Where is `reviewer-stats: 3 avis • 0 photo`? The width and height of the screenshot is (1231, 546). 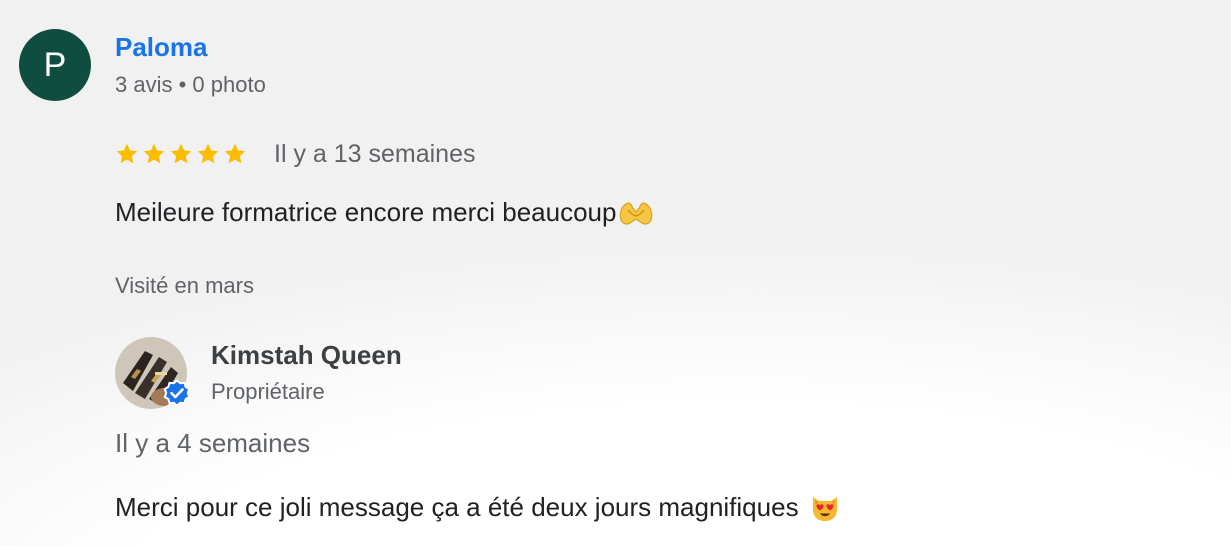
reviewer-stats: 3 avis • 0 photo is located at coordinates (190, 85).